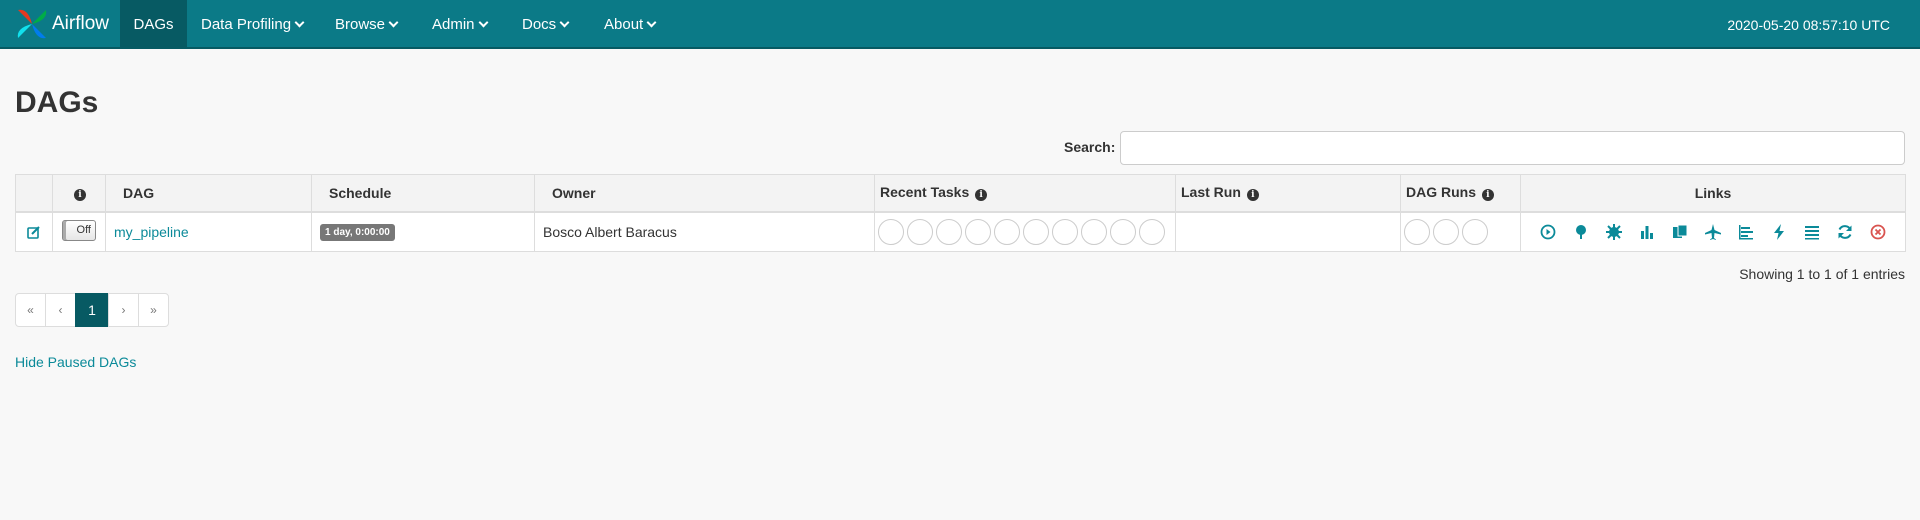 The height and width of the screenshot is (520, 1920). I want to click on header-schedule: Schedule, so click(423, 193).